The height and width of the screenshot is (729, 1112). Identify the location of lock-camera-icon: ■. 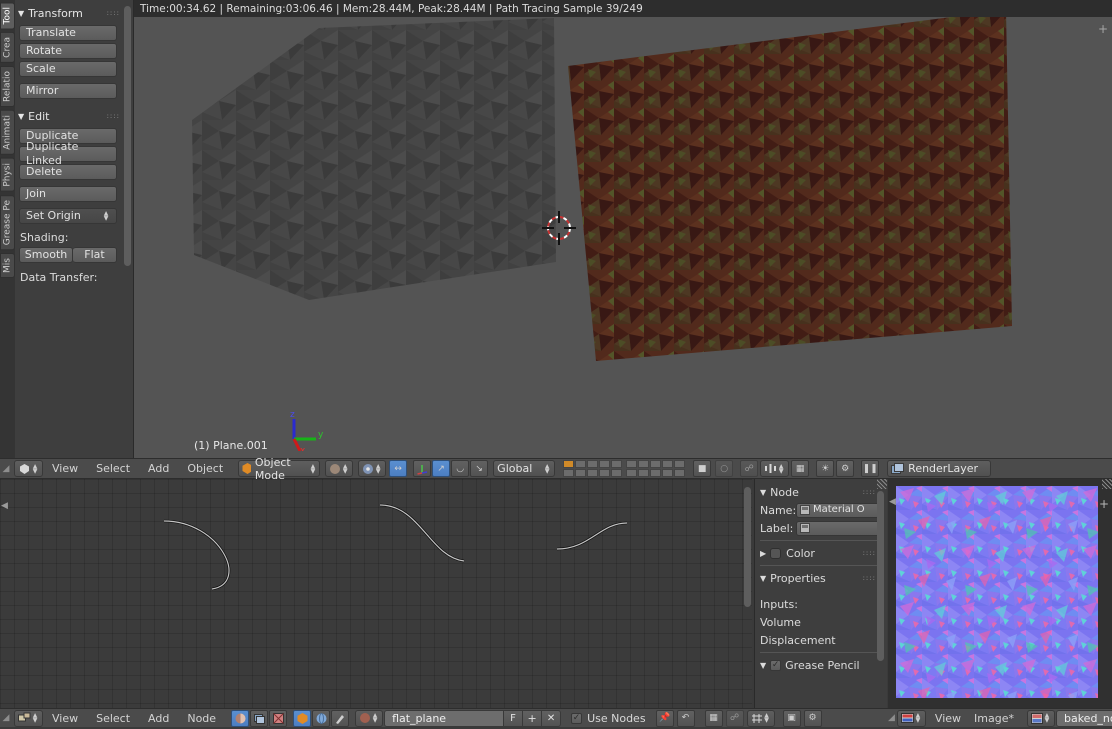
(702, 468).